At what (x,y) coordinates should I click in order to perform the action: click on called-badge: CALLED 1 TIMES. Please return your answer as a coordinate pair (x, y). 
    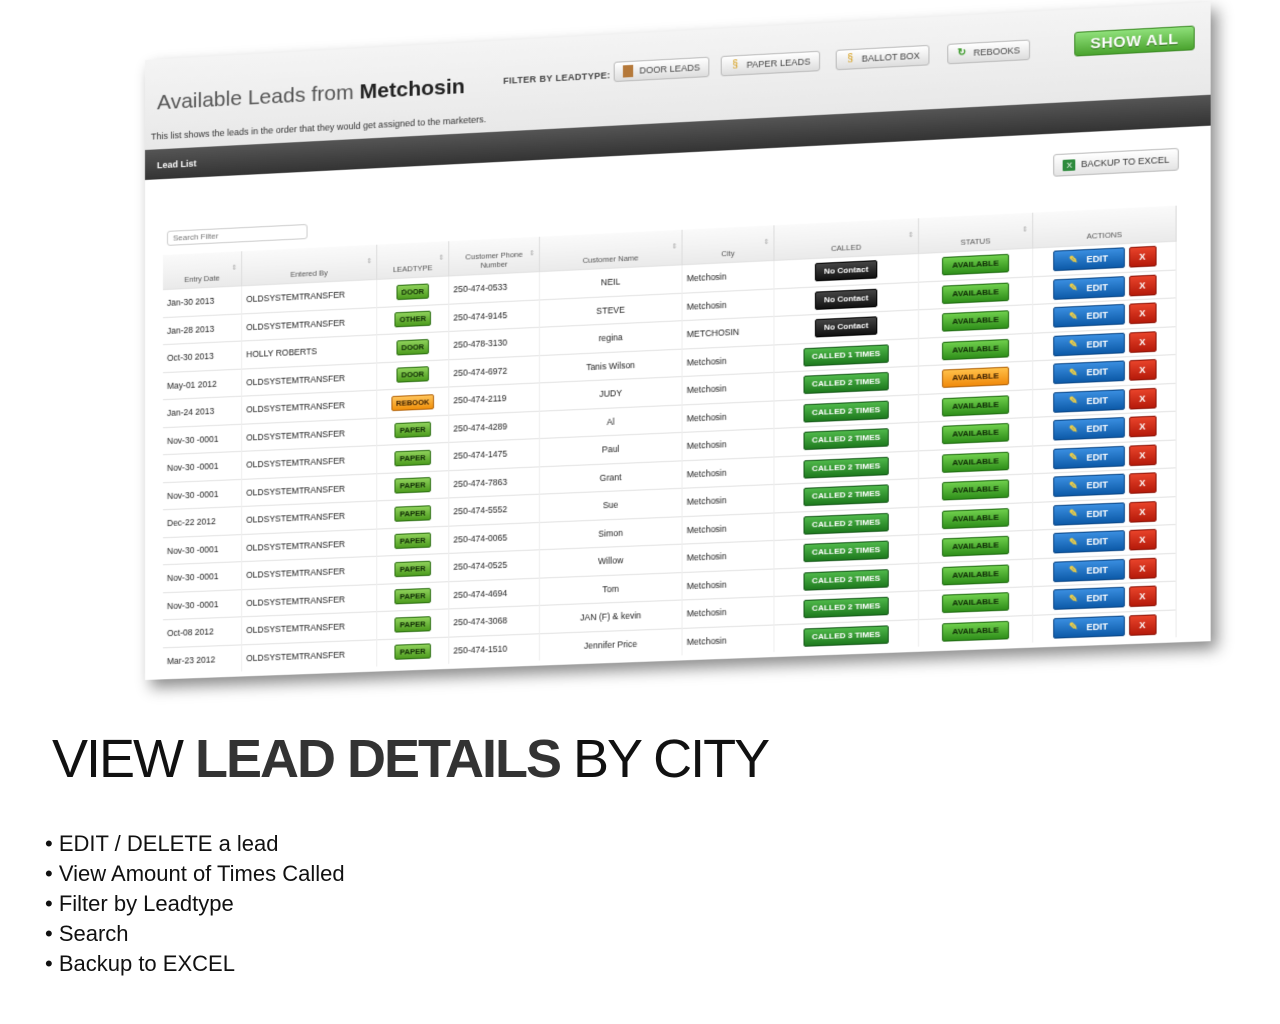
    Looking at the image, I should click on (846, 355).